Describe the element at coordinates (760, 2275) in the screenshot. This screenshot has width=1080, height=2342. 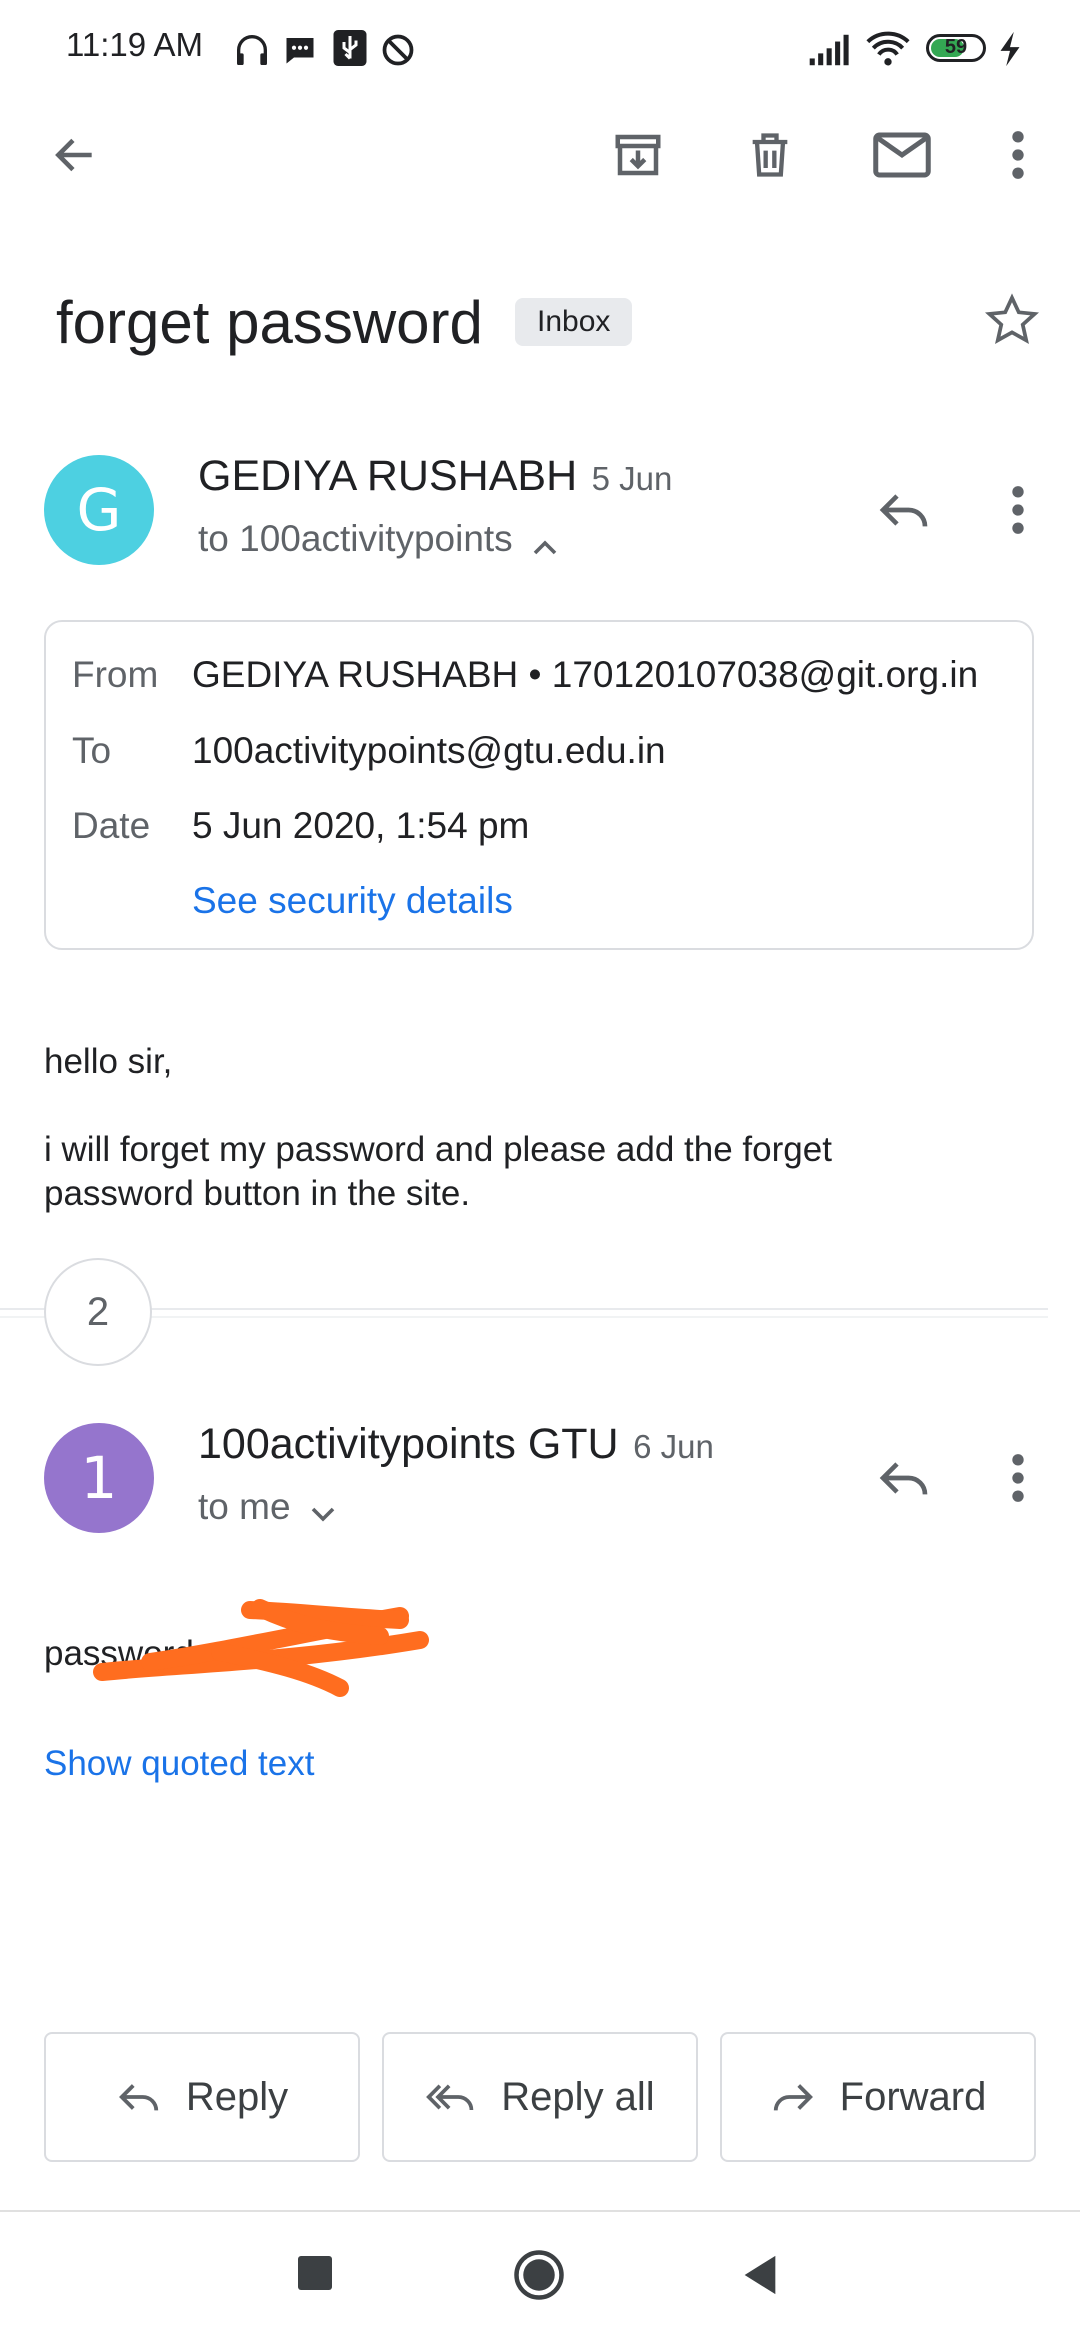
I see `back-nav-button` at that location.